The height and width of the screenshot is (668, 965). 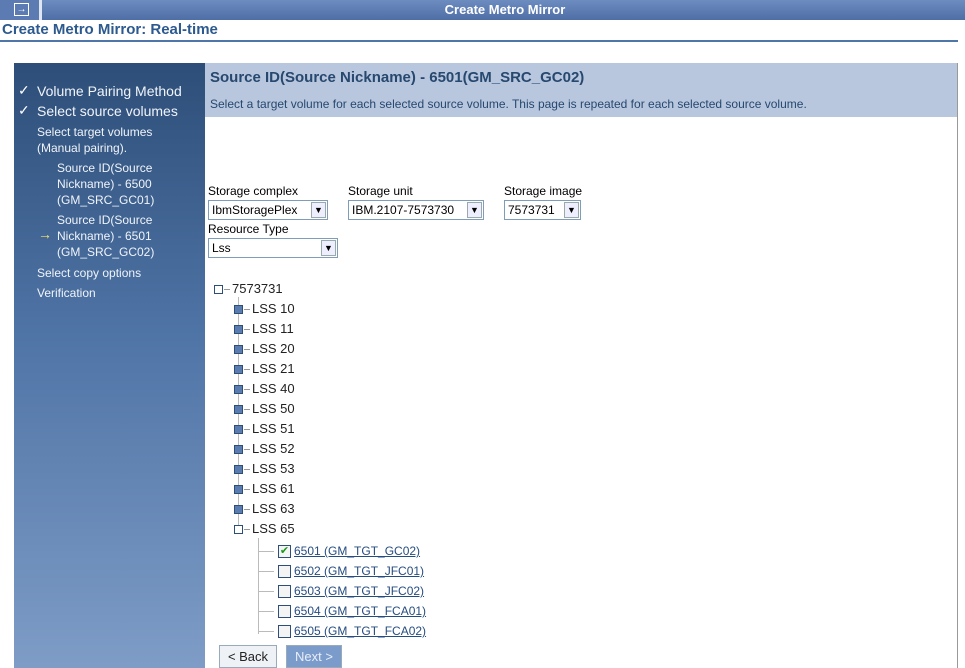 I want to click on tree-node-lss: LSS 50, so click(x=273, y=409).